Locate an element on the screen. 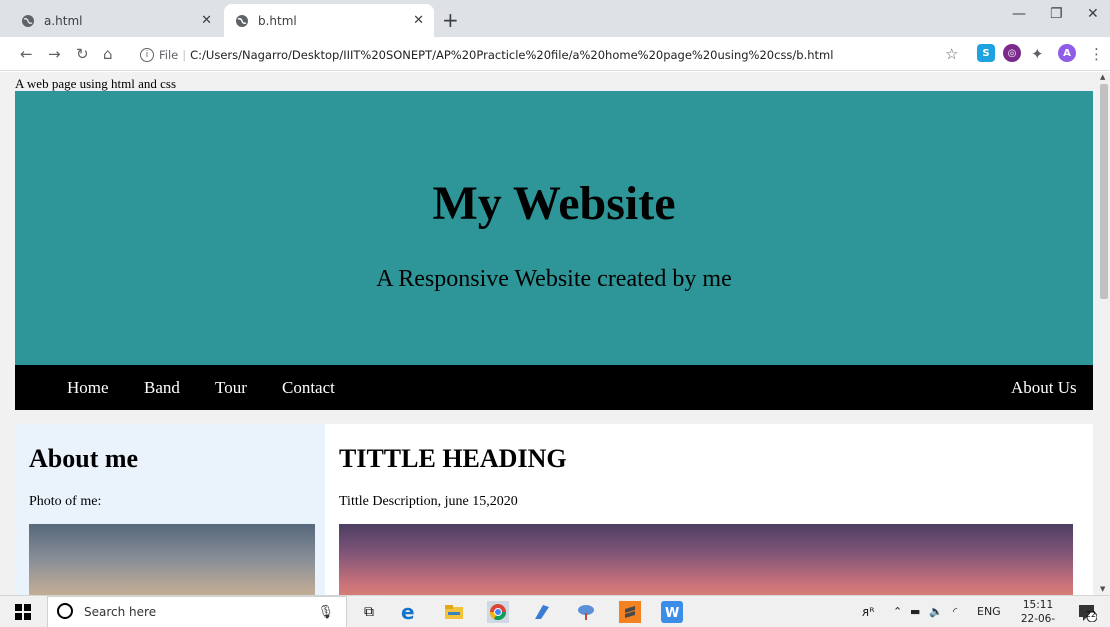 The image size is (1110, 627). profile-avatar: A is located at coordinates (1067, 53).